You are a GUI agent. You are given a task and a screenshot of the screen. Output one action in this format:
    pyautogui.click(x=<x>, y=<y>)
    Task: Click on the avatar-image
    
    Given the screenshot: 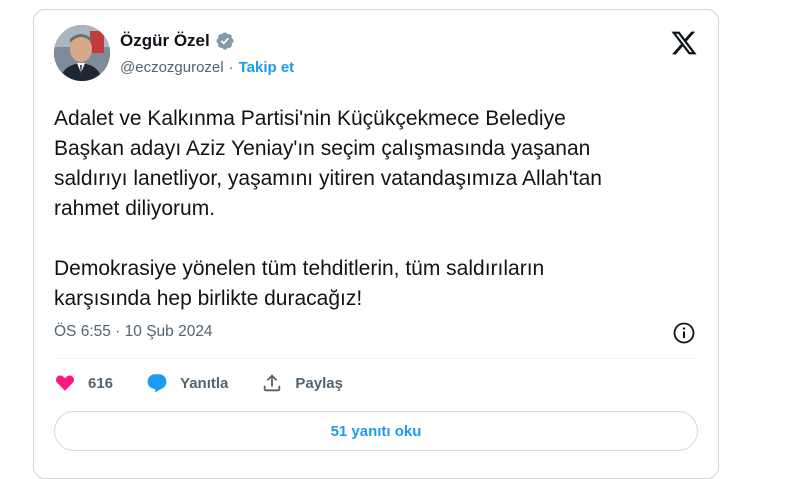 What is the action you would take?
    pyautogui.click(x=82, y=53)
    